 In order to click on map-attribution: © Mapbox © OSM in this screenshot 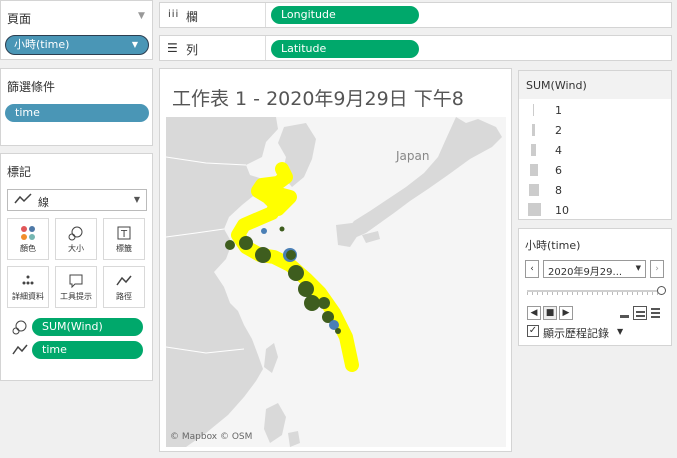, I will do `click(211, 437)`.